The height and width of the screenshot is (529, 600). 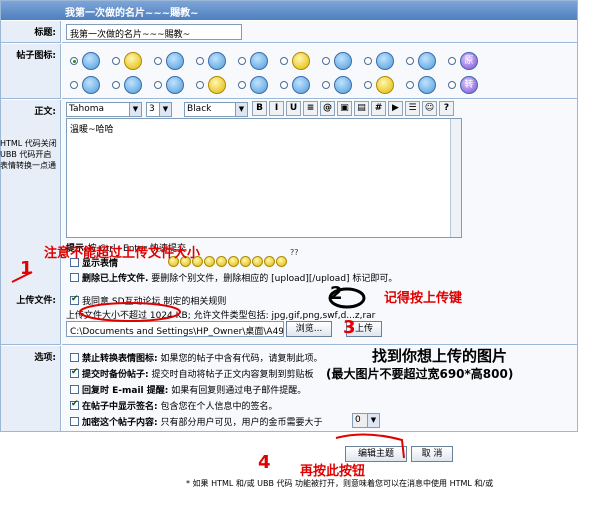 What do you see at coordinates (264, 462) in the screenshot?
I see `annotation-mark-4: 4` at bounding box center [264, 462].